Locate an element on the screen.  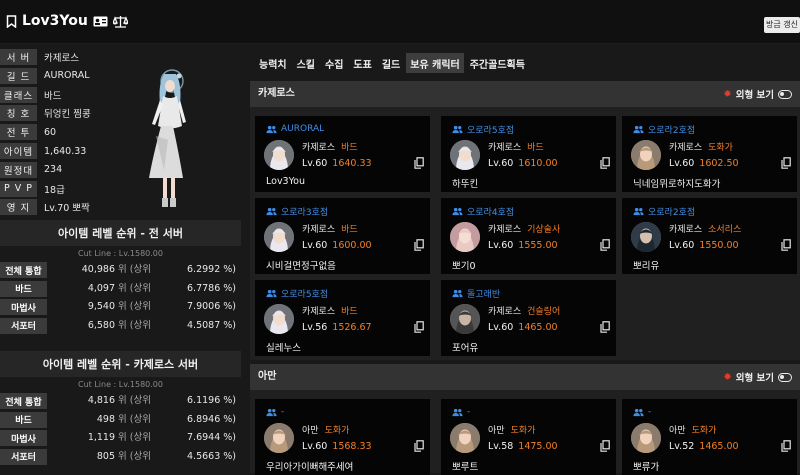
character-level: Lv.60 1568.33 is located at coordinates (337, 446).